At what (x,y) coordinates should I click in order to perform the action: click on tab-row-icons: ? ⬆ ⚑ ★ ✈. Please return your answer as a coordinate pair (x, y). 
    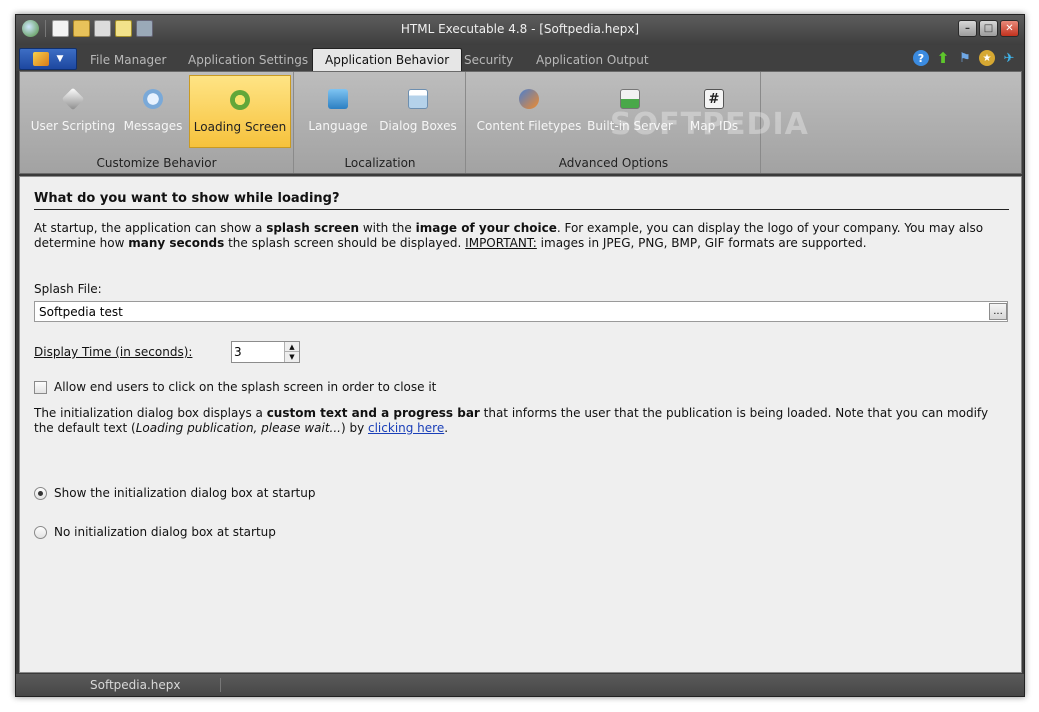
    Looking at the image, I should click on (965, 58).